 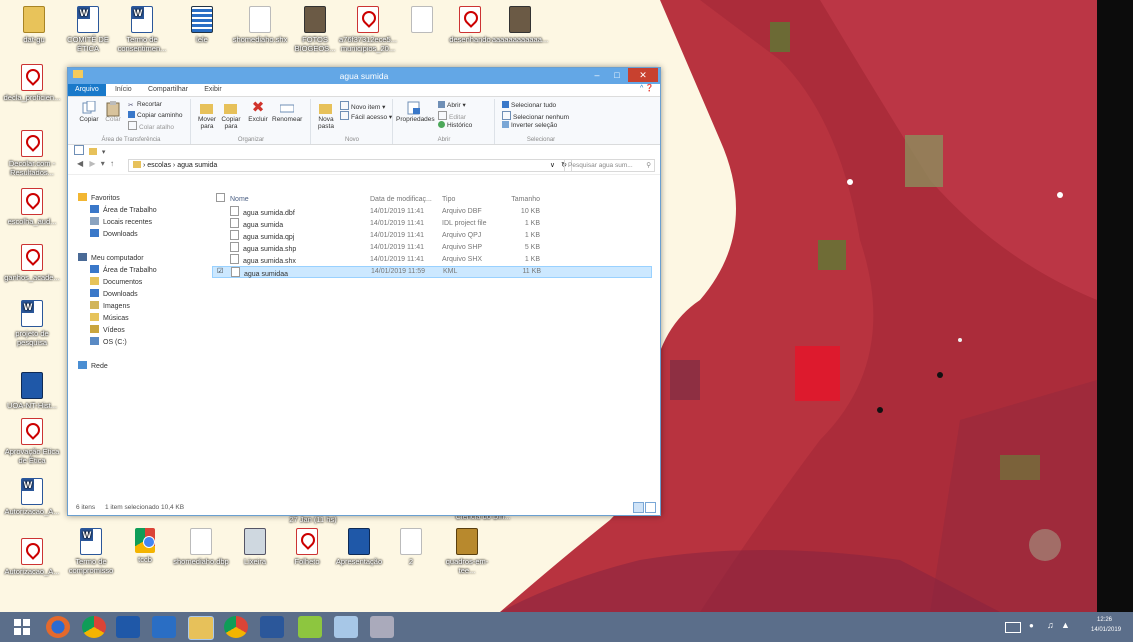 What do you see at coordinates (260, 25) in the screenshot?
I see `desktop-icon-top-4: shomediaho.shx` at bounding box center [260, 25].